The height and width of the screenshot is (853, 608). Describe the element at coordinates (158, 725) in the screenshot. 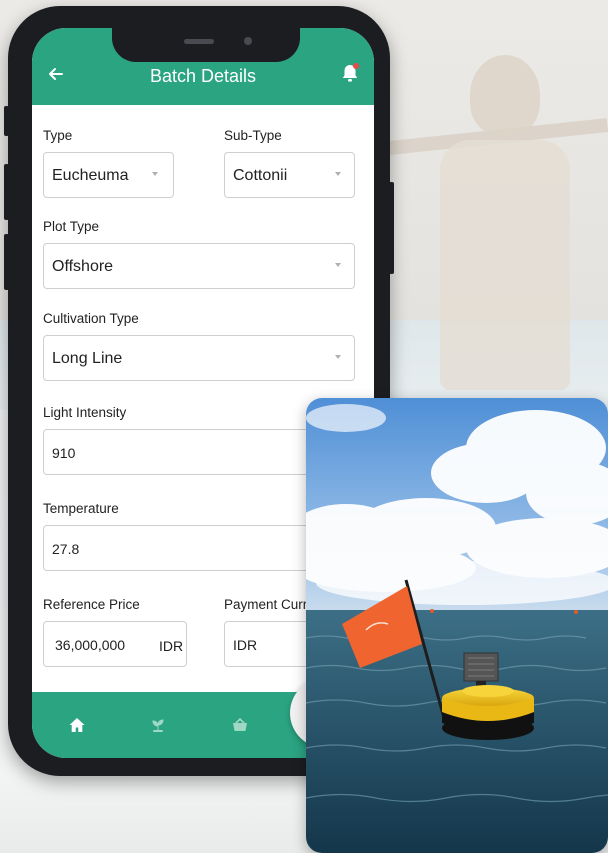

I see `seedling-icon` at that location.